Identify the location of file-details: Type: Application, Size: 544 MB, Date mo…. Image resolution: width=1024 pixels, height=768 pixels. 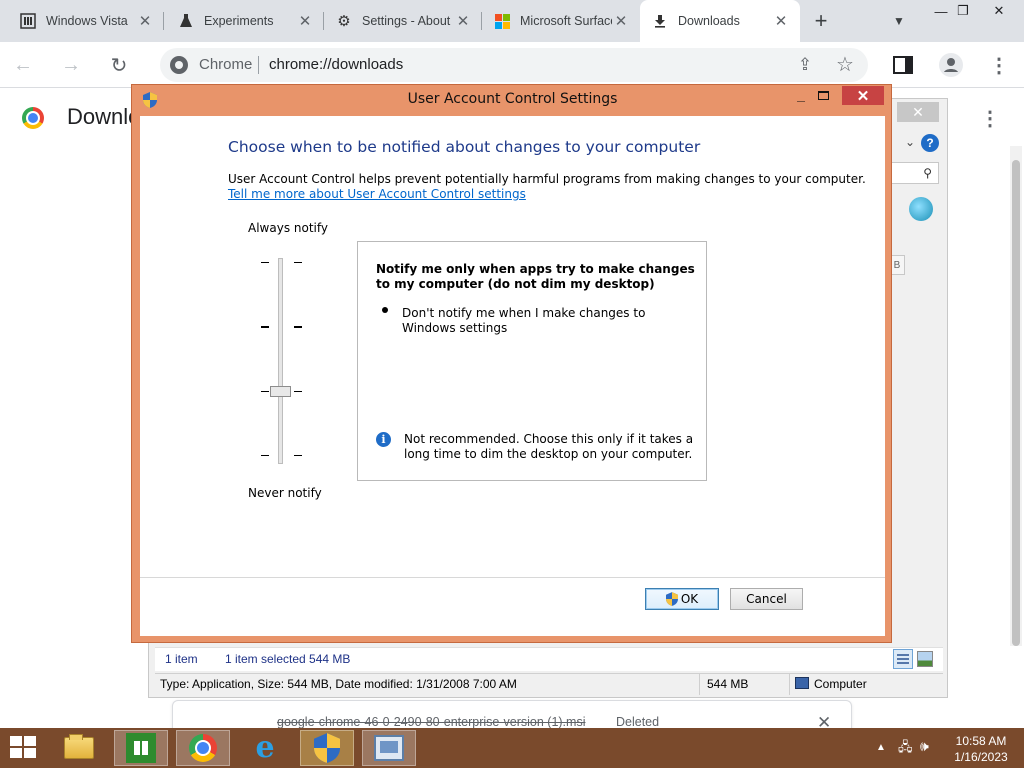
(338, 684).